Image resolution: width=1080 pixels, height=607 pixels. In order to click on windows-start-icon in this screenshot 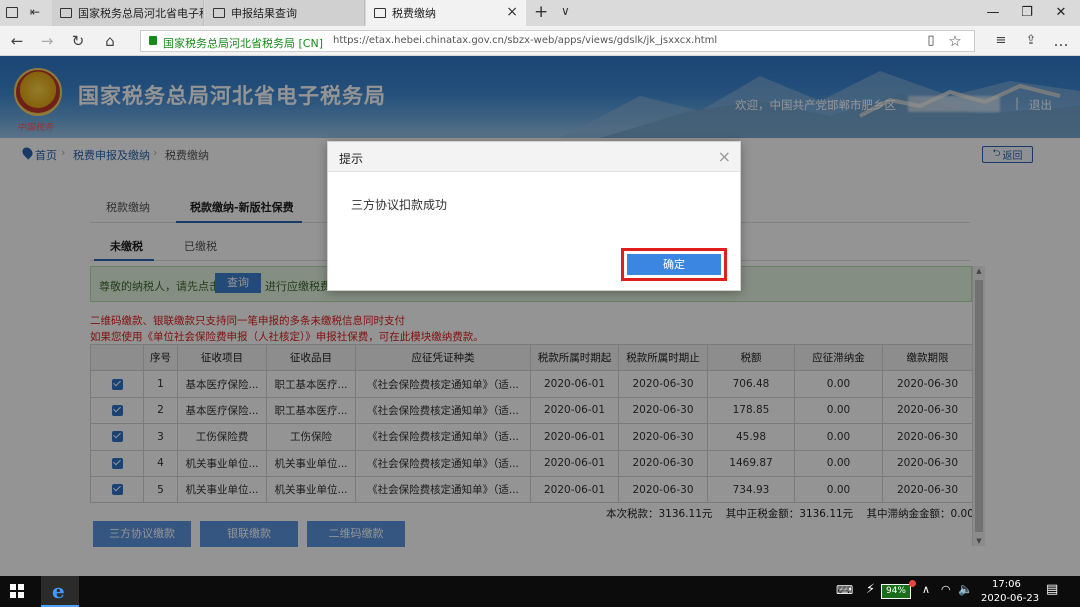, I will do `click(17, 591)`.